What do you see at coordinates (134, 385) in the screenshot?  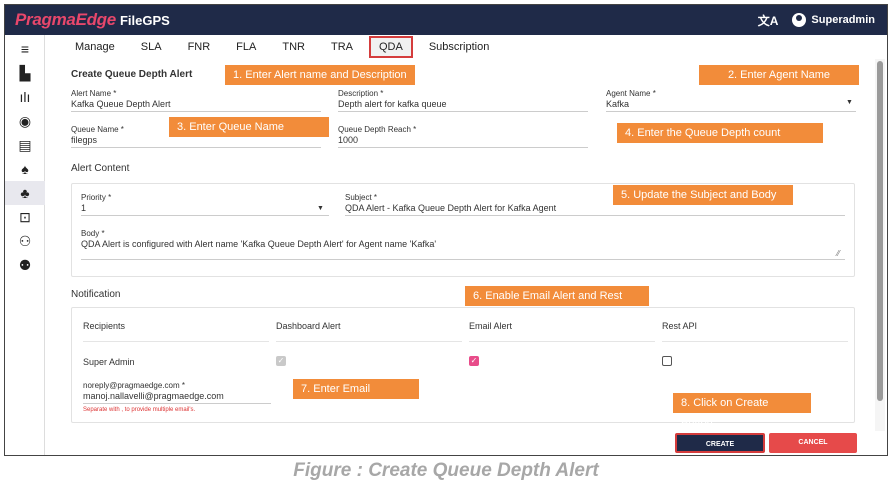 I see `email-label: noreply@pragmaedge.com *` at bounding box center [134, 385].